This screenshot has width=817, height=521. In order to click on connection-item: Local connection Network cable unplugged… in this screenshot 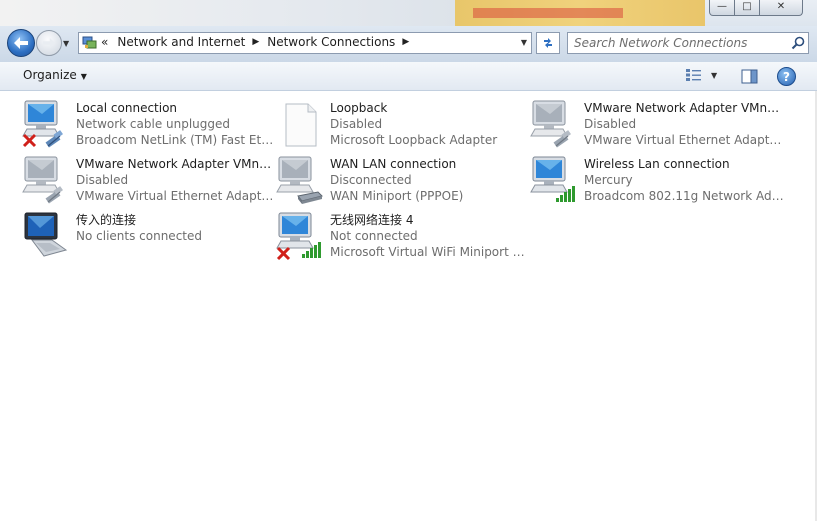, I will do `click(149, 127)`.